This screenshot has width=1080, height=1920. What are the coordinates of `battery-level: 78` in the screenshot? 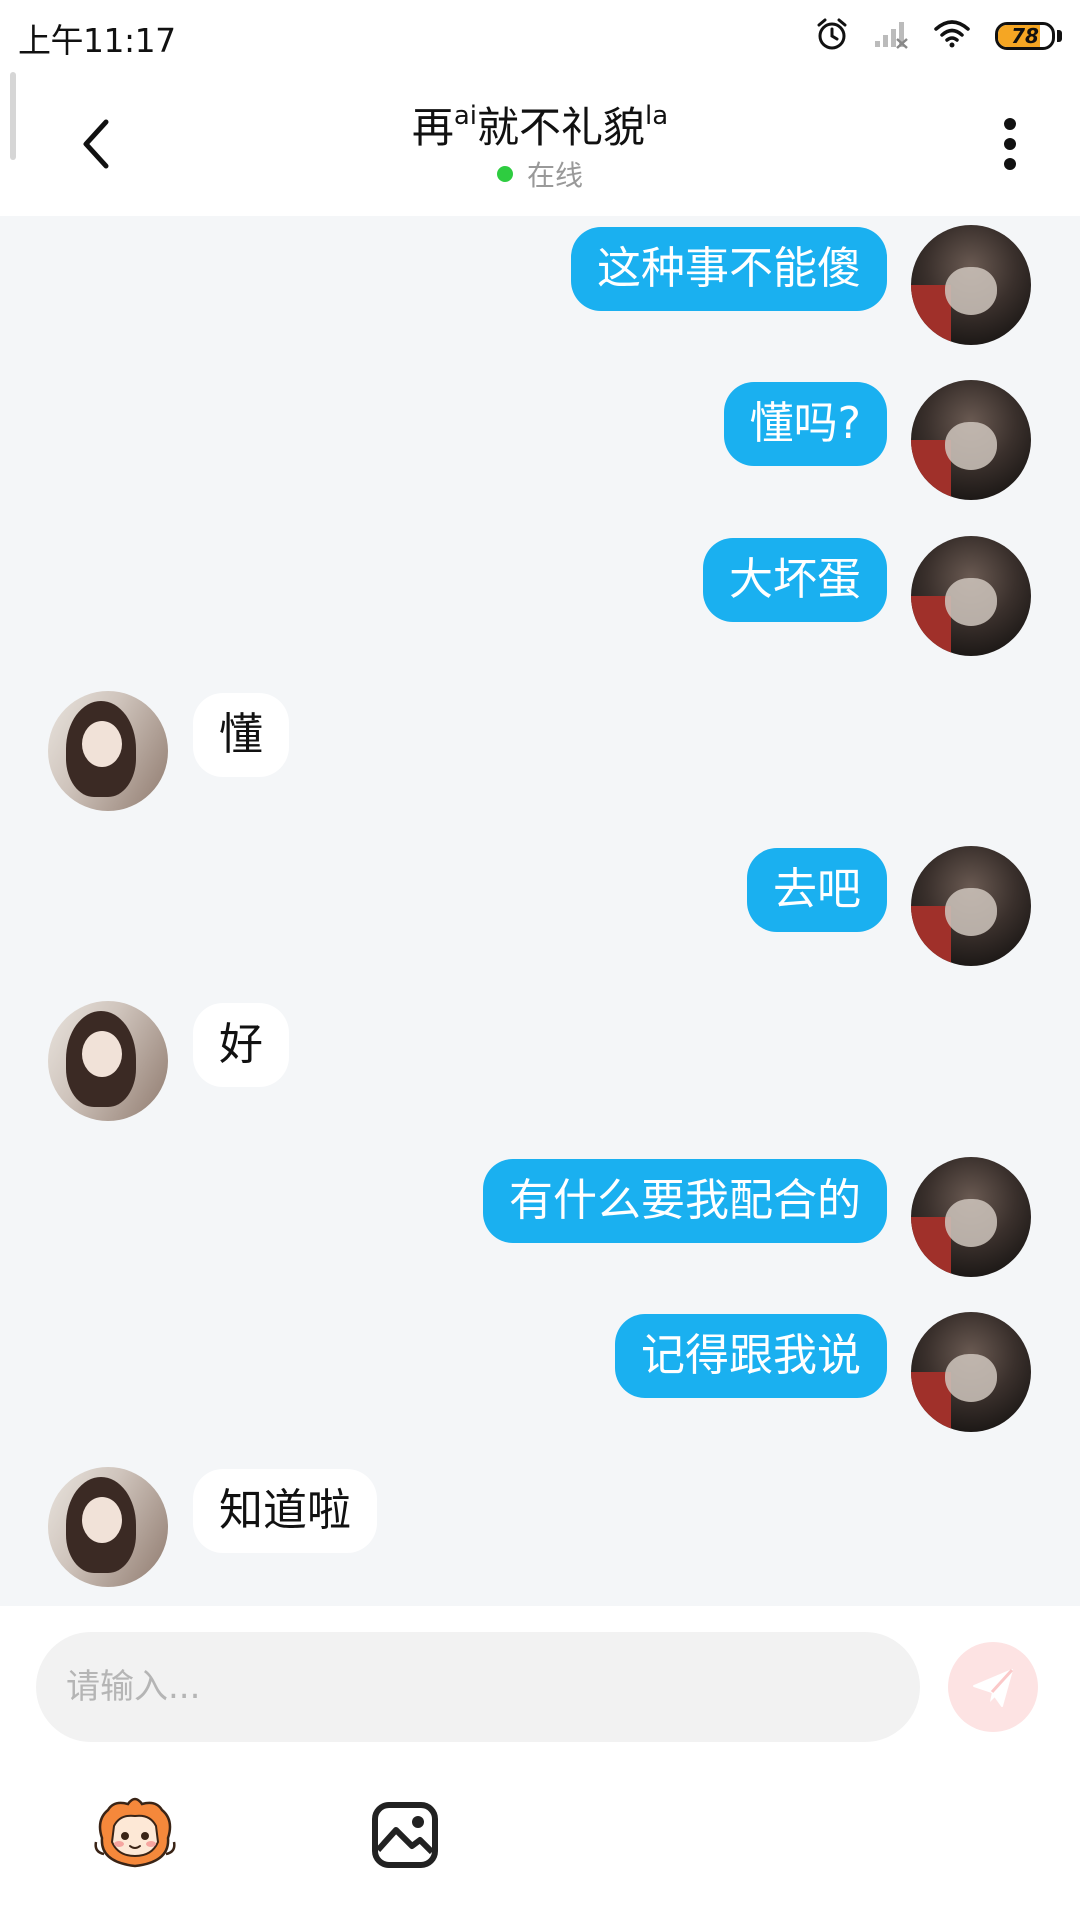 It's located at (1025, 36).